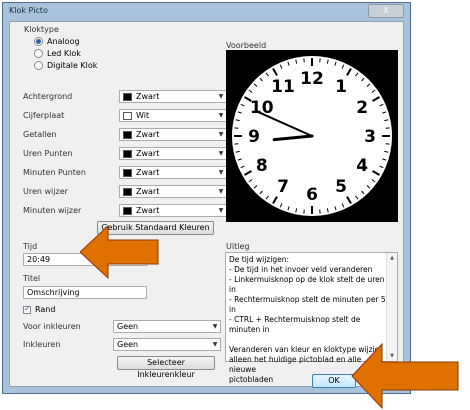 This screenshot has width=470, height=410. What do you see at coordinates (262, 108) in the screenshot?
I see `clock-number: 10` at bounding box center [262, 108].